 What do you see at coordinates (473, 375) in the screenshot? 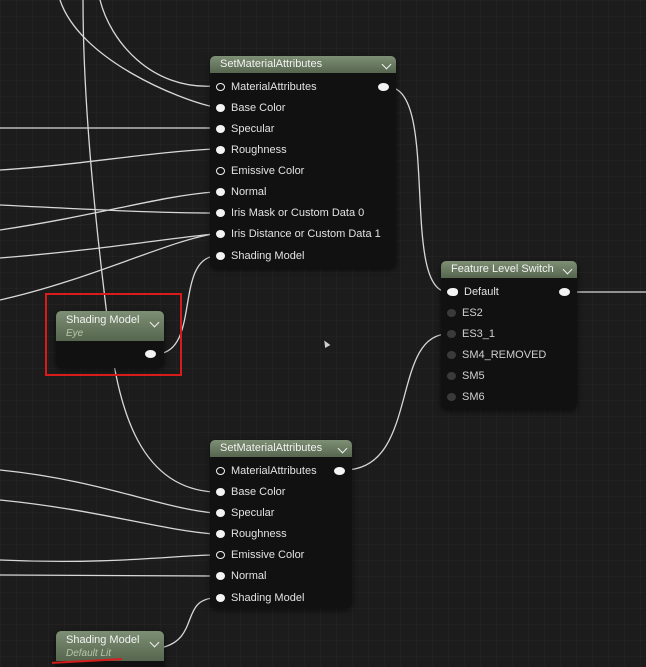
I see `pin-label: SM5` at bounding box center [473, 375].